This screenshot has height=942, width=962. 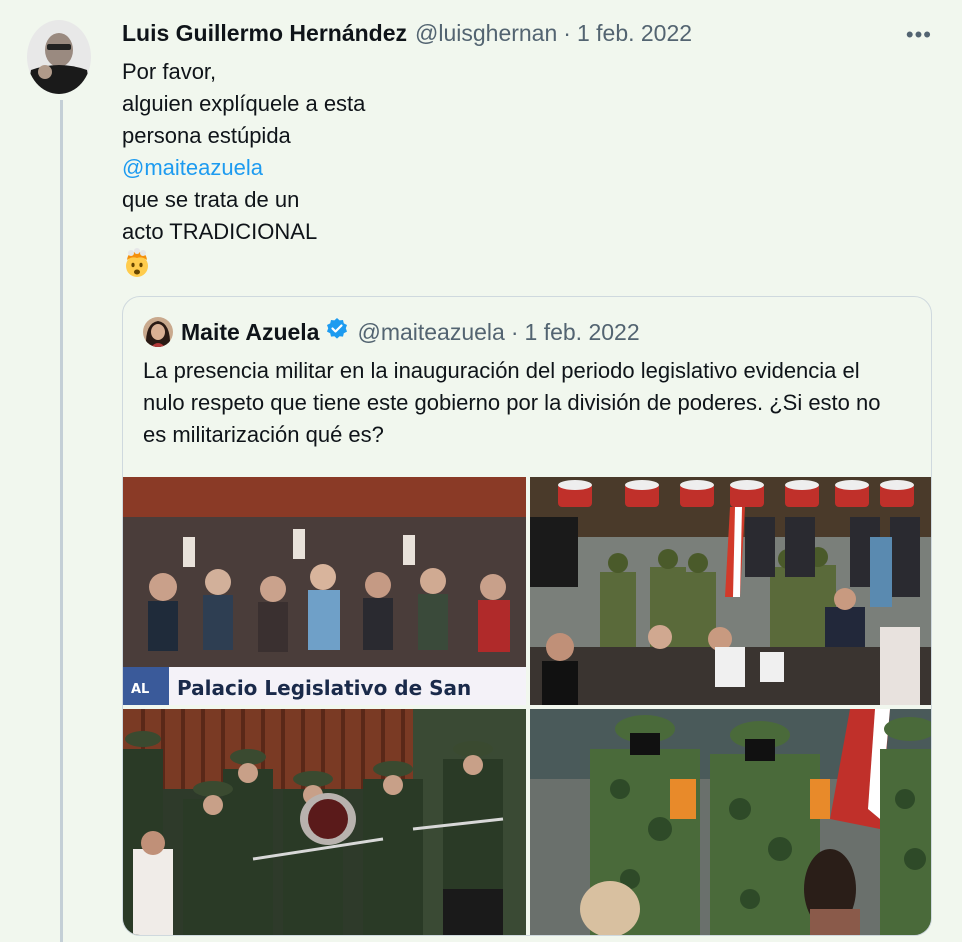 What do you see at coordinates (243, 168) in the screenshot?
I see `mention-link: @maiteazuela` at bounding box center [243, 168].